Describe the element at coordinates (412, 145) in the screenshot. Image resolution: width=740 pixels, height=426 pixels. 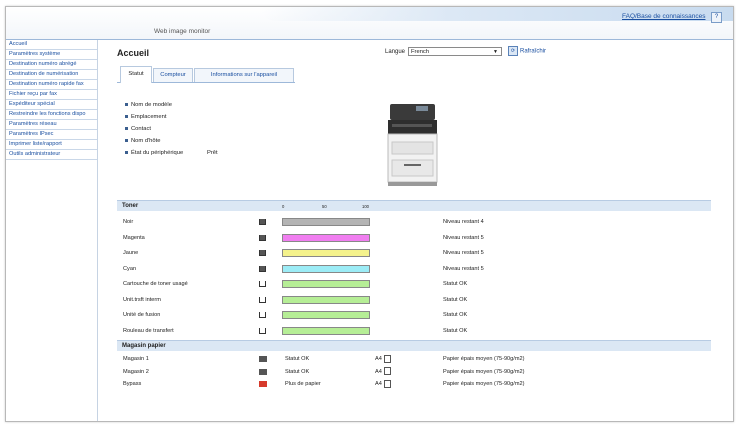
I see `printer-image` at that location.